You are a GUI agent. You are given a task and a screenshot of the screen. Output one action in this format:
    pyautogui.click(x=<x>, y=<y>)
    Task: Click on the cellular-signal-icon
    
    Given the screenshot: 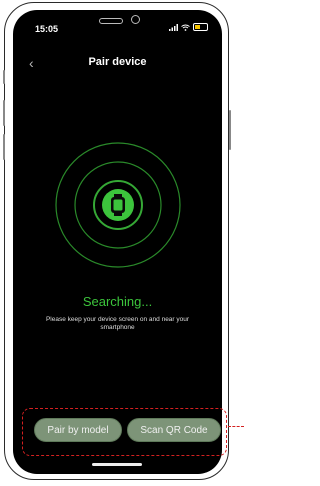 What is the action you would take?
    pyautogui.click(x=173, y=27)
    